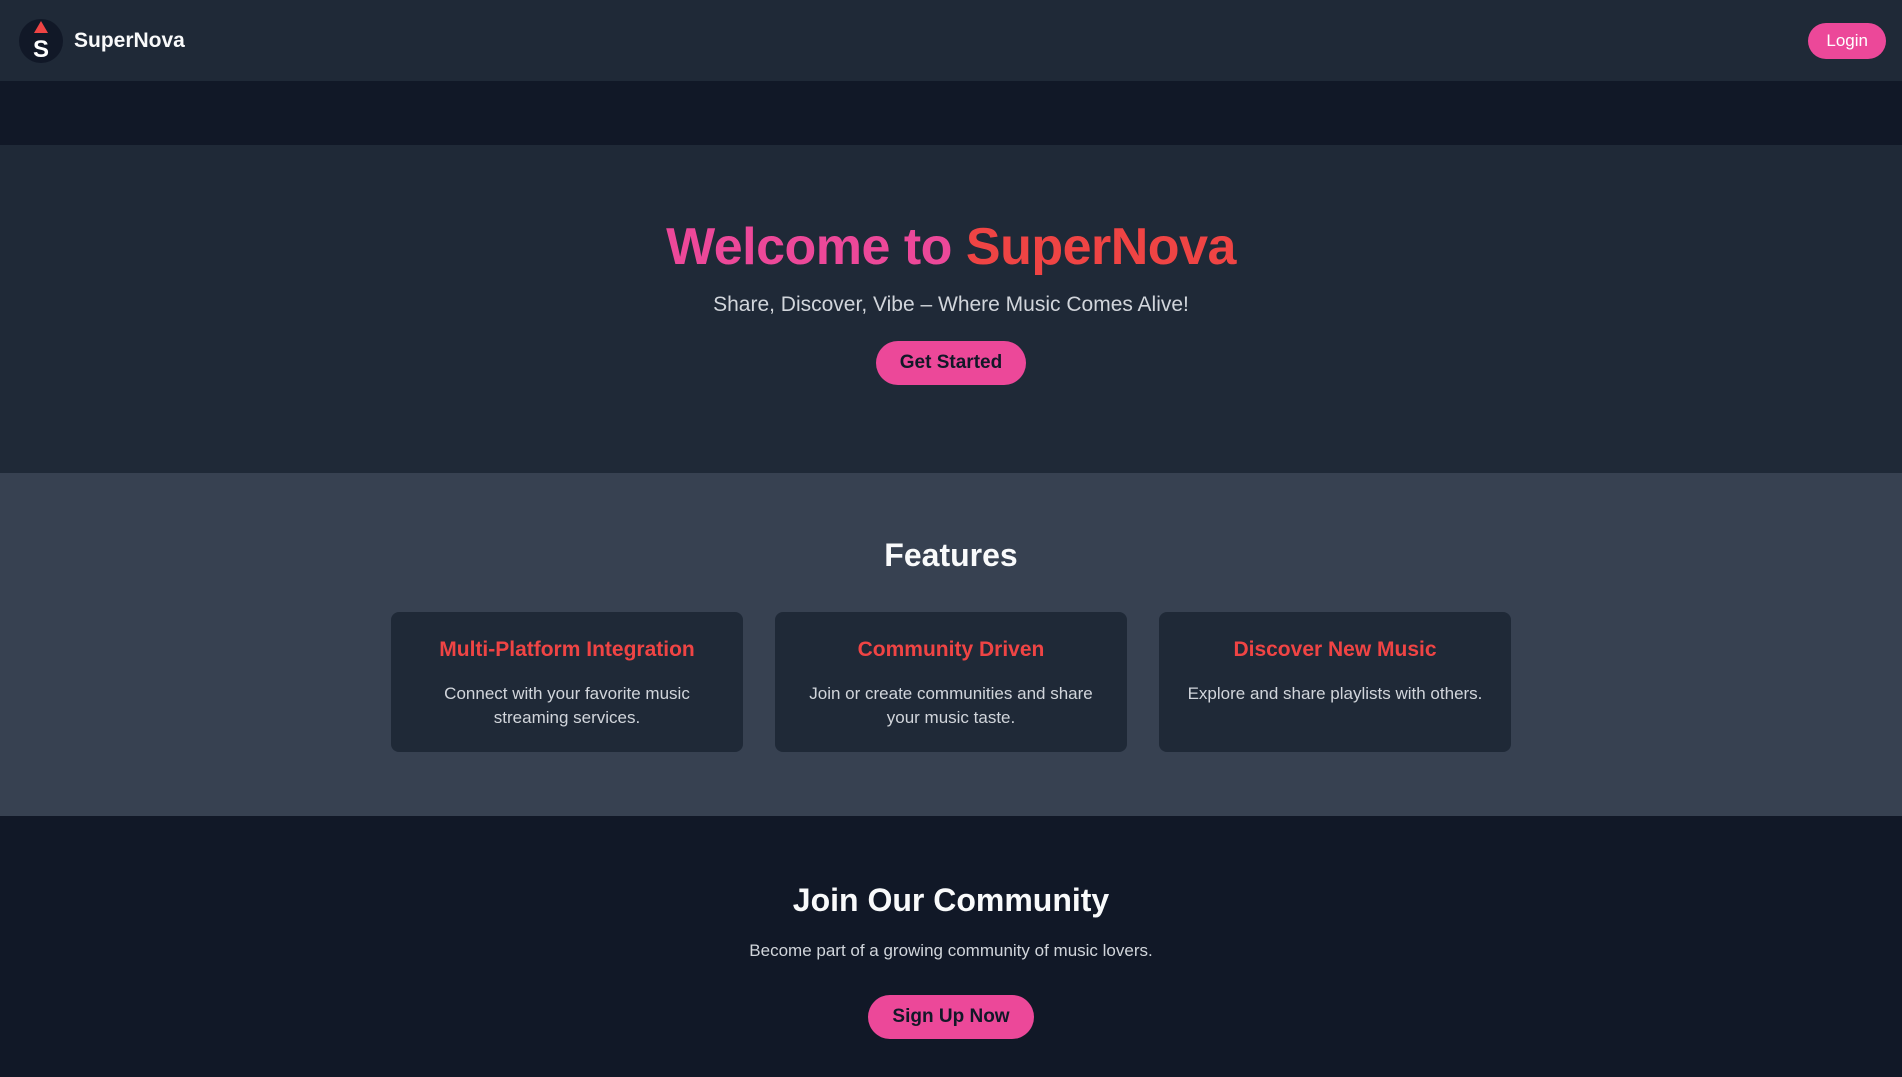 The width and height of the screenshot is (1902, 1077). I want to click on login-button: Login, so click(1847, 40).